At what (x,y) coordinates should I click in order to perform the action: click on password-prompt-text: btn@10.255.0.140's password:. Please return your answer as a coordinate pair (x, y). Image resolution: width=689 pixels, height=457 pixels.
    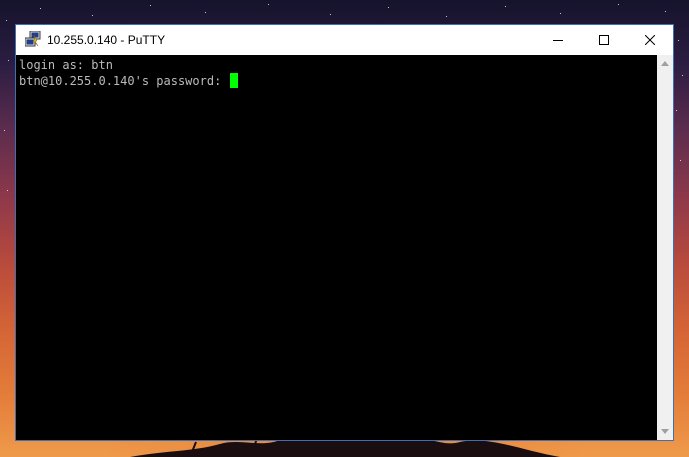
    Looking at the image, I should click on (124, 81).